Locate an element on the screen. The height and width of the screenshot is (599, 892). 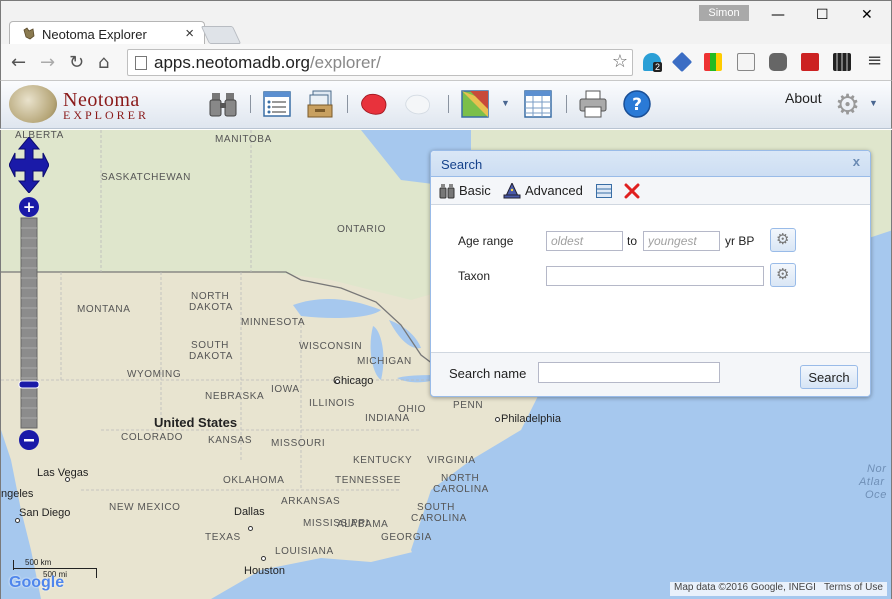
home-icon: ⌂ is located at coordinates (103, 62).